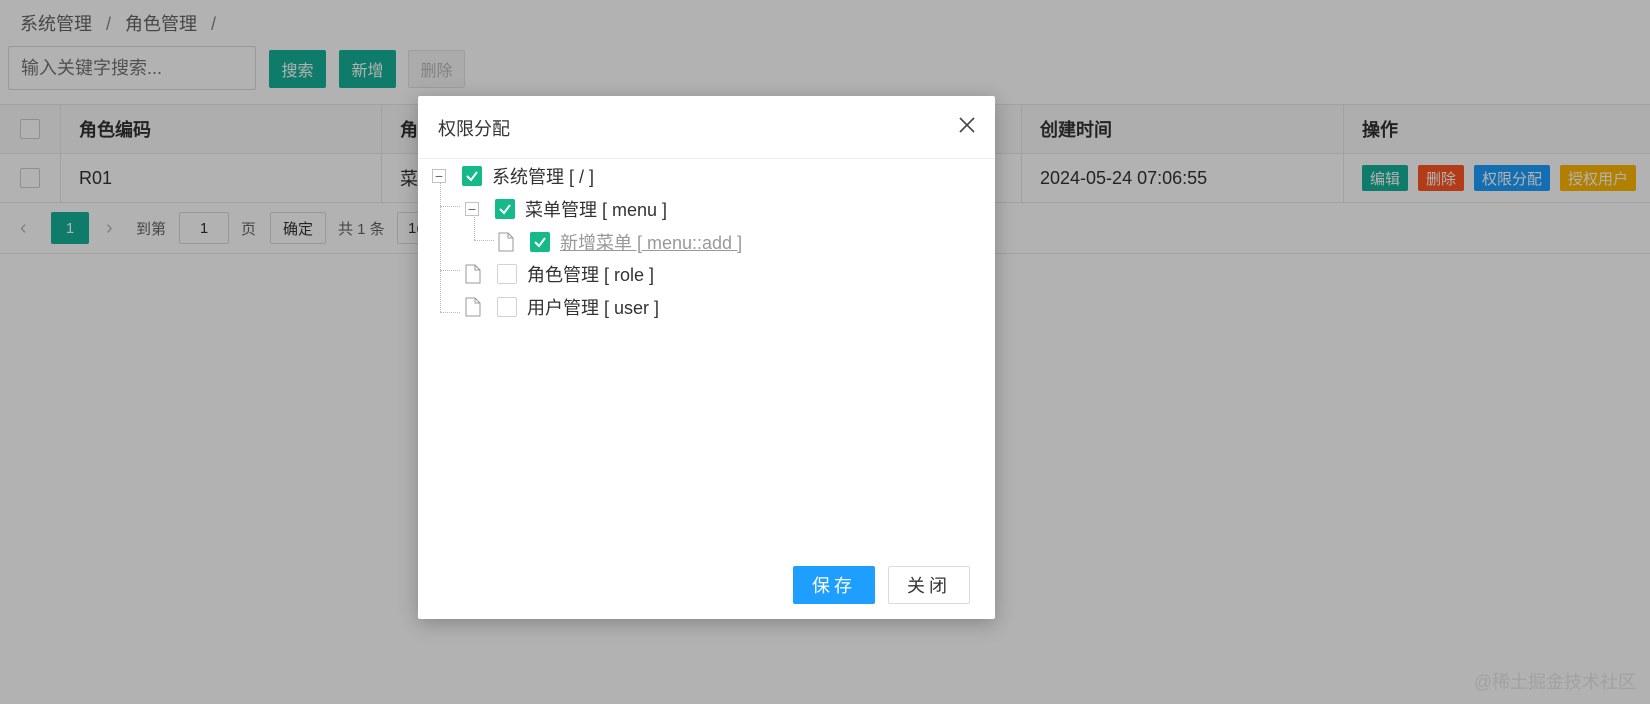 The width and height of the screenshot is (1650, 704). I want to click on tree-label: 系统管理 [ / ], so click(543, 176).